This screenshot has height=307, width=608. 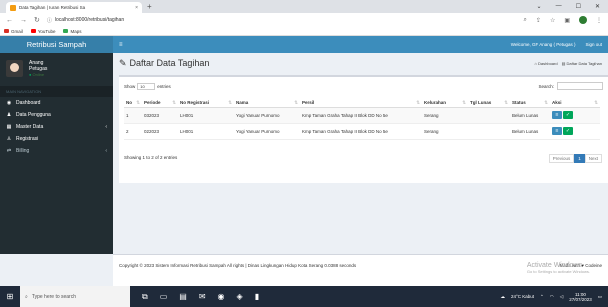 What do you see at coordinates (160, 103) in the screenshot?
I see `col-periode: Periode ⇅` at bounding box center [160, 103].